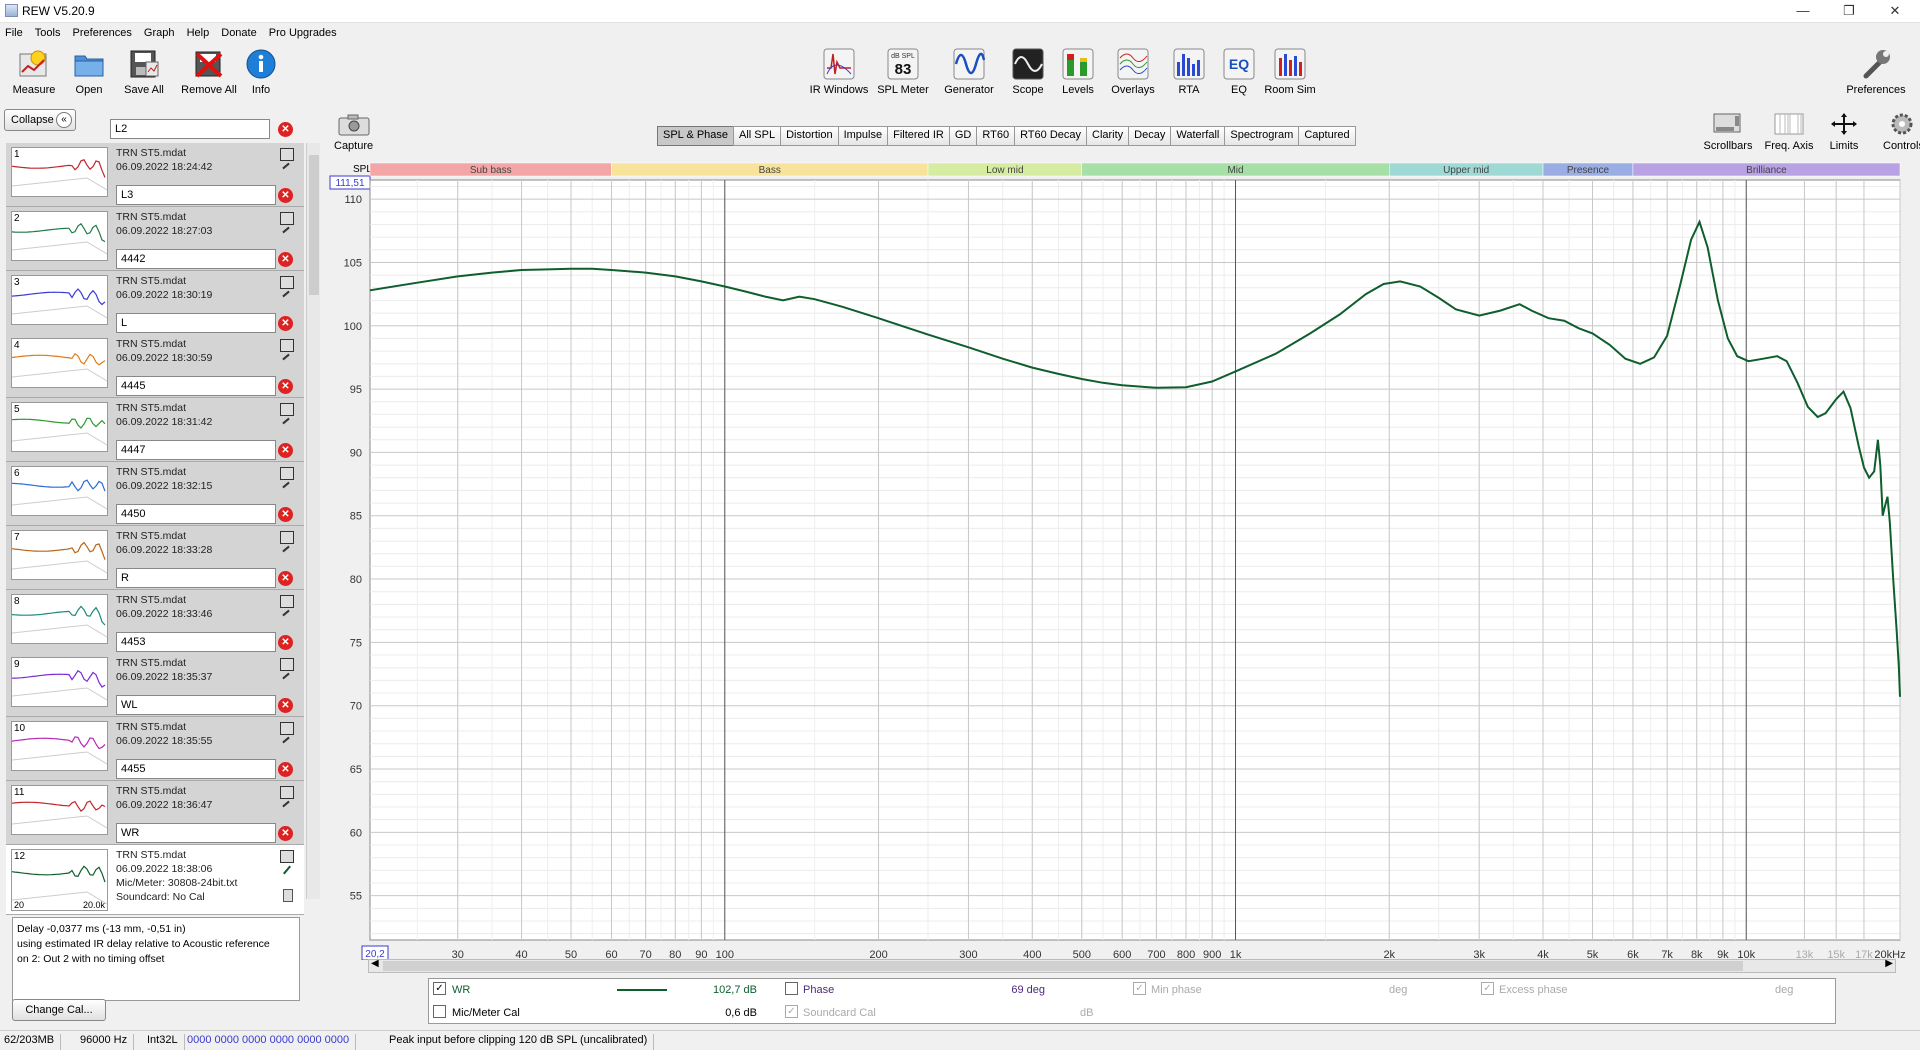 Image resolution: width=1920 pixels, height=1050 pixels. I want to click on measurement-row: 5 TRN ST5.mdat 06.09.2022 18:31:42 4447 ✕, so click(155, 430).